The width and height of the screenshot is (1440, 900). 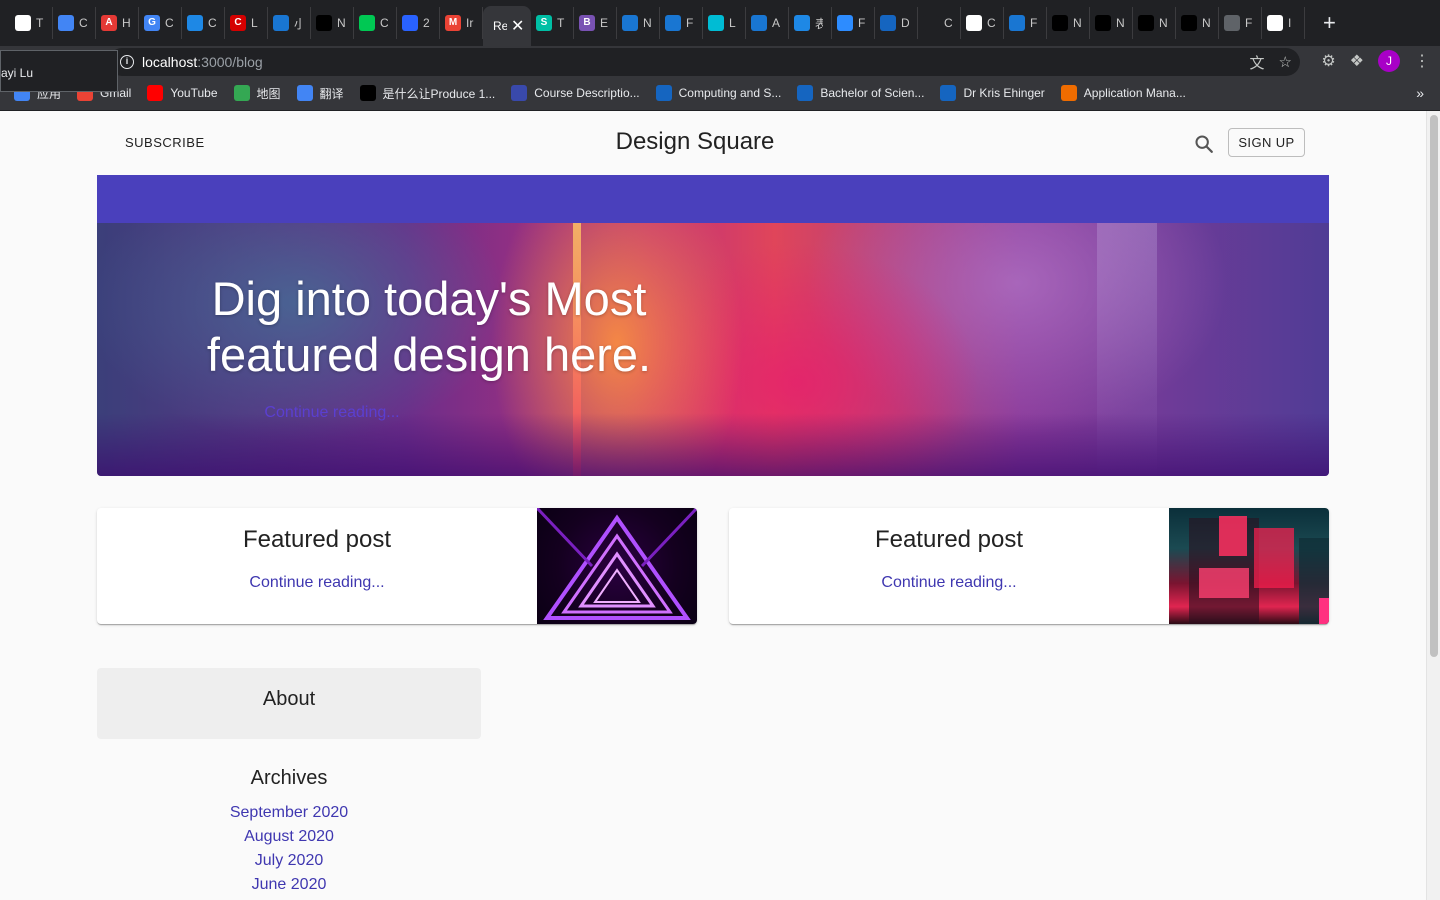 I want to click on browser-tab: AH, so click(x=117, y=23).